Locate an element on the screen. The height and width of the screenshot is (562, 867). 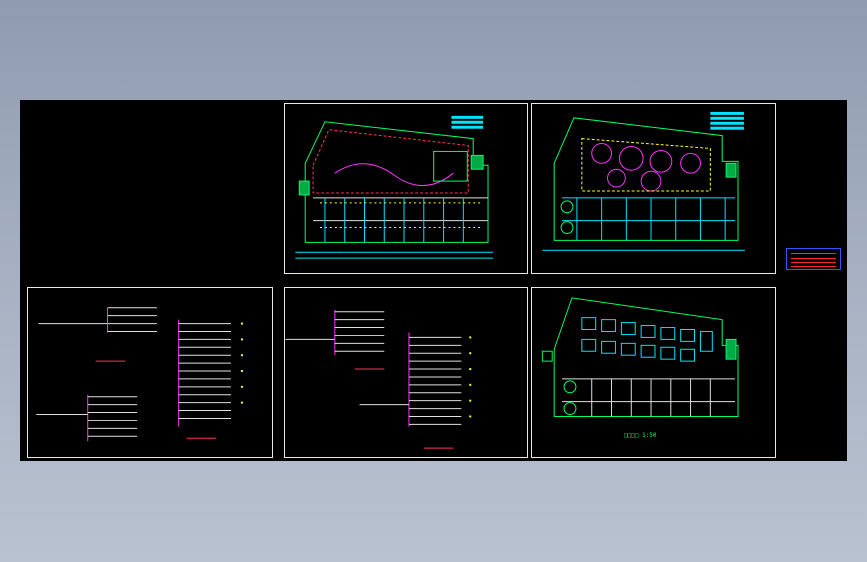
riser-diagram-a is located at coordinates (139, 374).